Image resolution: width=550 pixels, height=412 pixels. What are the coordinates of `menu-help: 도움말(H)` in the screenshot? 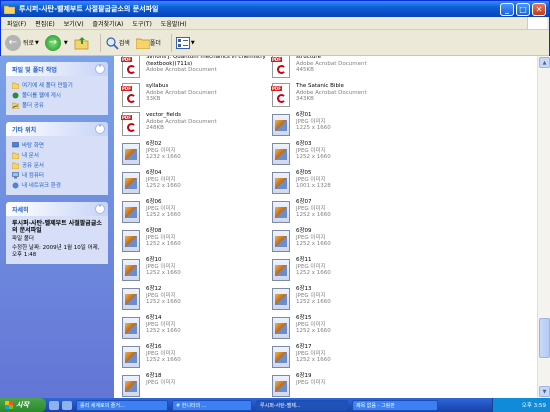 It's located at (174, 23).